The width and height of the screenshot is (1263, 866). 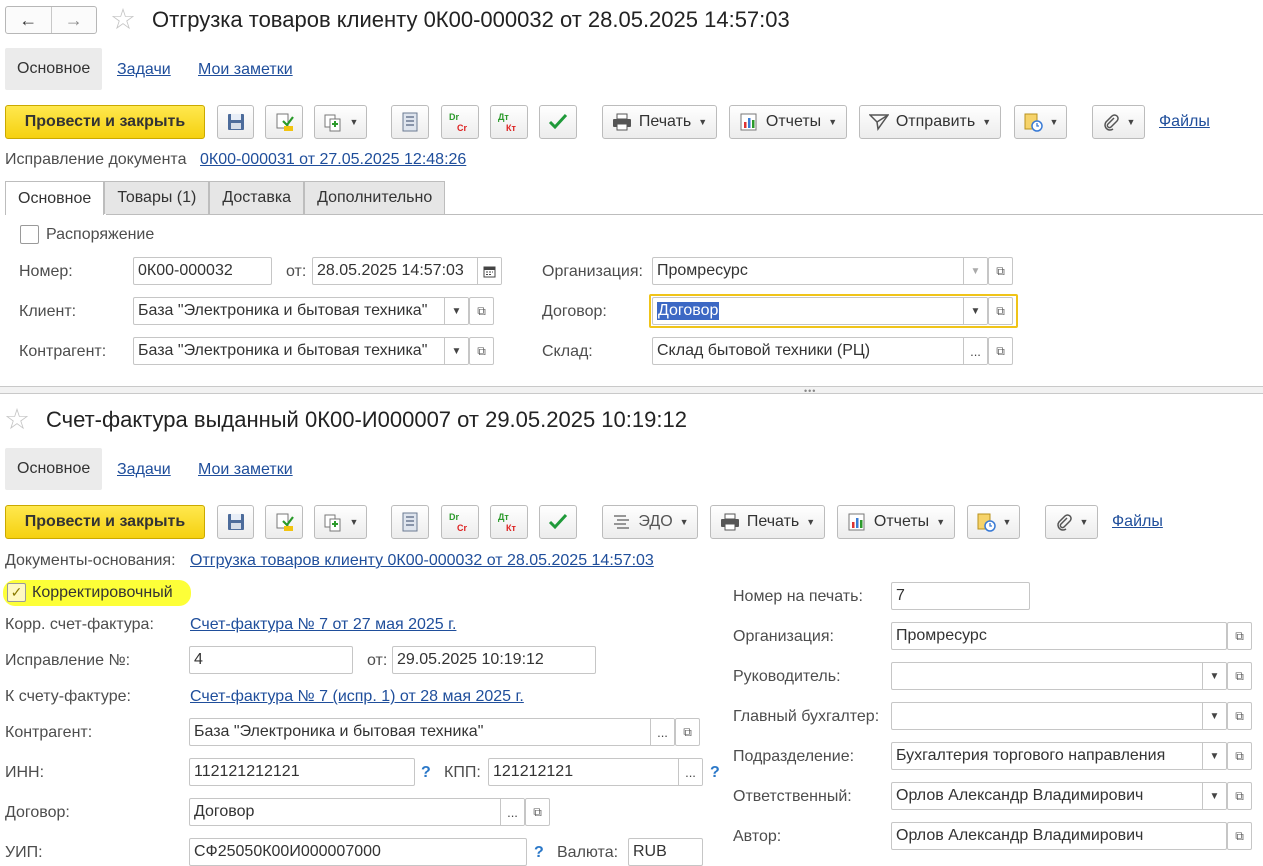 What do you see at coordinates (687, 732) in the screenshot?
I see `open-invoice-counterparty-icon: ⧉` at bounding box center [687, 732].